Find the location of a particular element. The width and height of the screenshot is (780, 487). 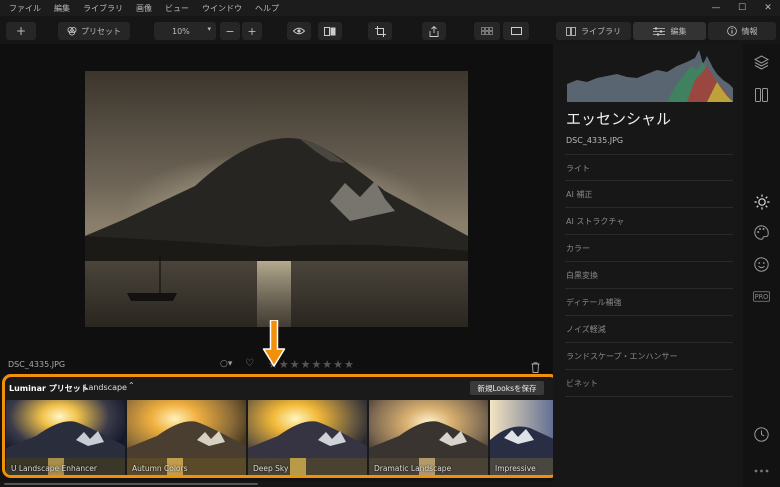

panel-title: エッセンシャル is located at coordinates (619, 119).